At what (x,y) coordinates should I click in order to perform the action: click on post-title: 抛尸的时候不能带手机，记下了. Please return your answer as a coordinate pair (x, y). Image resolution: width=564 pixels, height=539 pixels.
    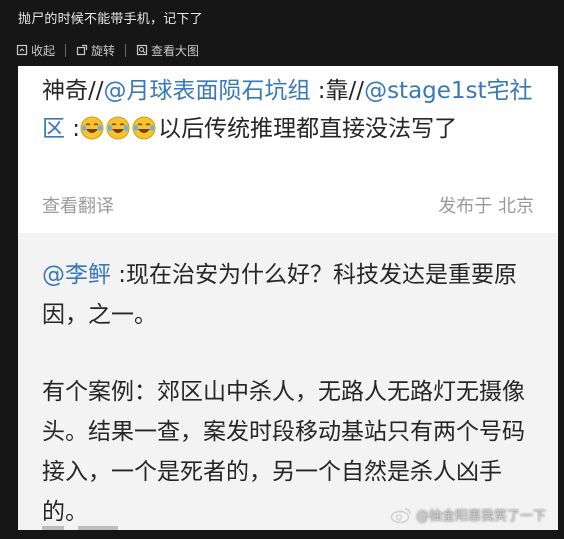
    Looking at the image, I should click on (110, 19).